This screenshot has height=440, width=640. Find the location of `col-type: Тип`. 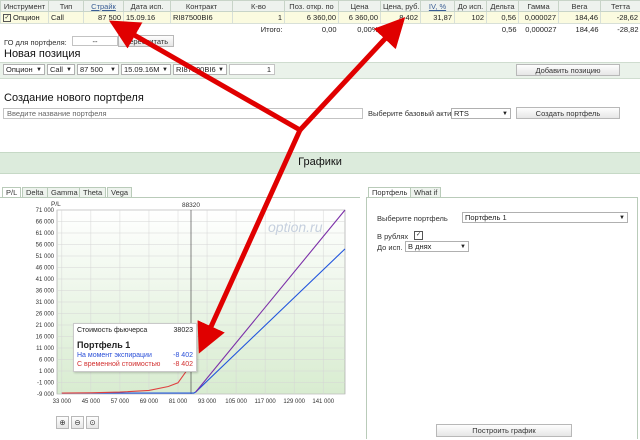

col-type: Тип is located at coordinates (66, 6).